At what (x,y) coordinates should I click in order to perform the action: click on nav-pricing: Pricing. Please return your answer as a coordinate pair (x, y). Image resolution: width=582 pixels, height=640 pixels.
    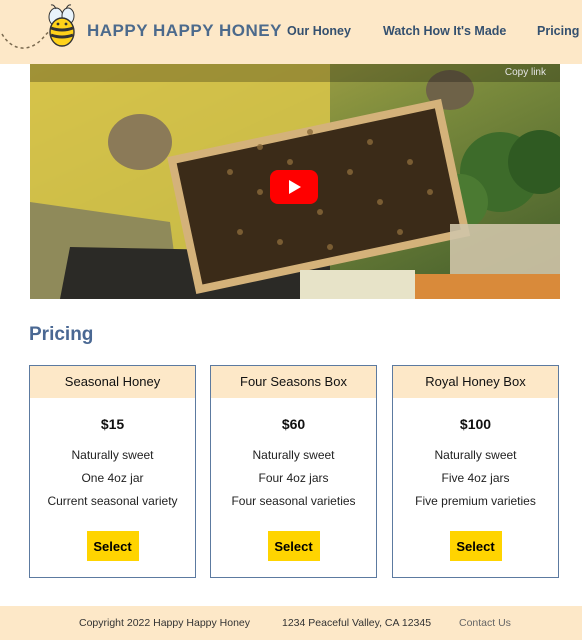
    Looking at the image, I should click on (558, 31).